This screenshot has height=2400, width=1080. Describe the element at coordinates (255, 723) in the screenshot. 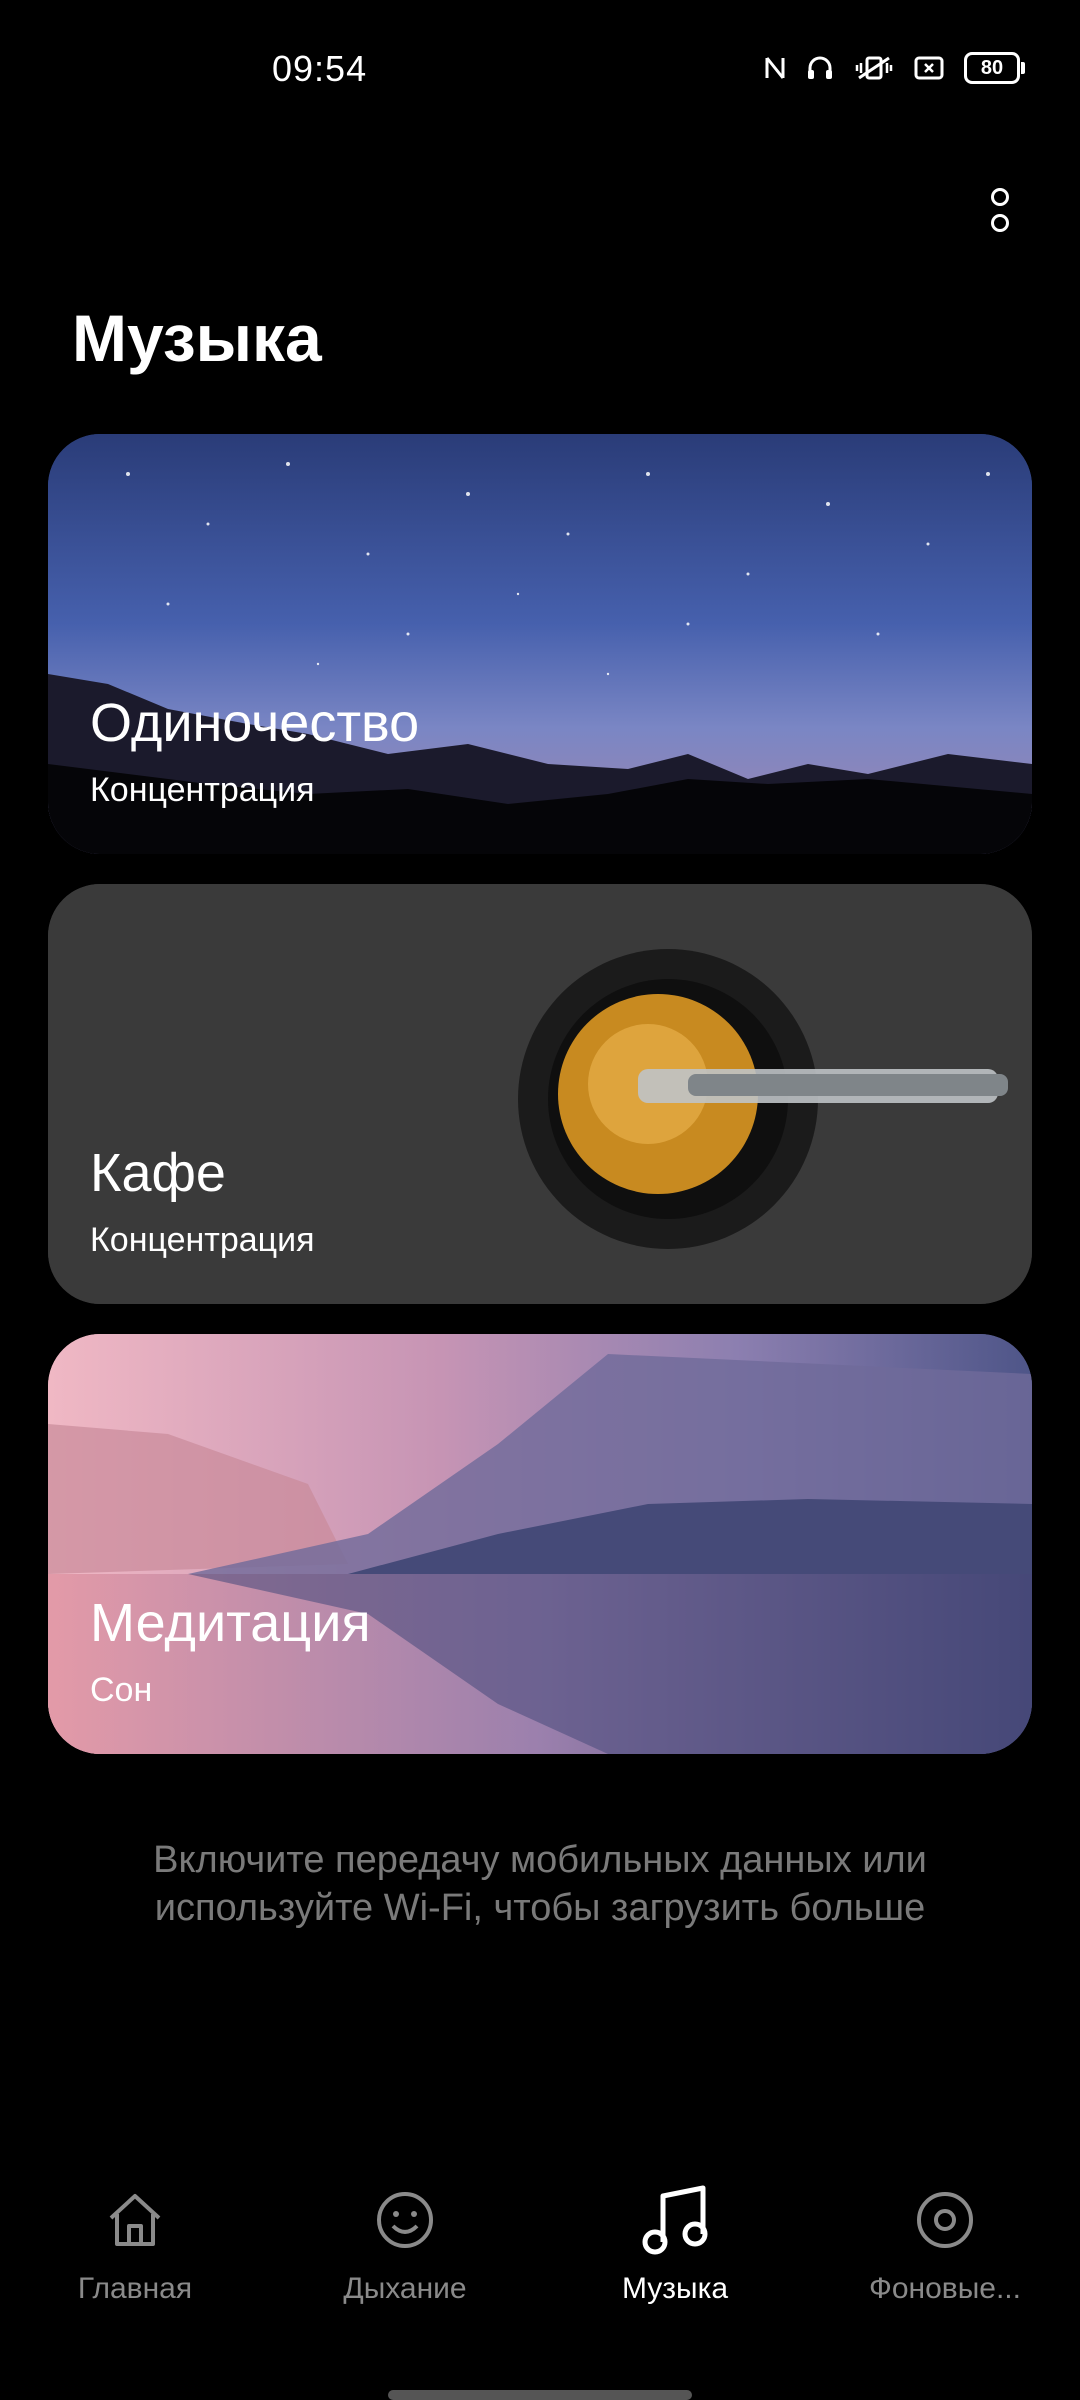

I see `card-title: Одиночество` at that location.